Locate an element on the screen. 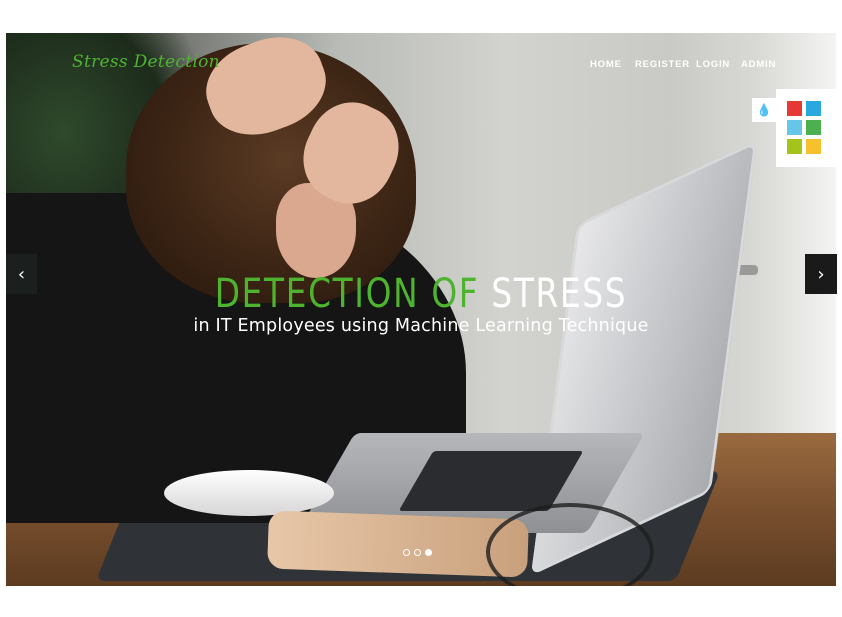 The image size is (842, 617). hero-title-part3: STRESS is located at coordinates (559, 293).